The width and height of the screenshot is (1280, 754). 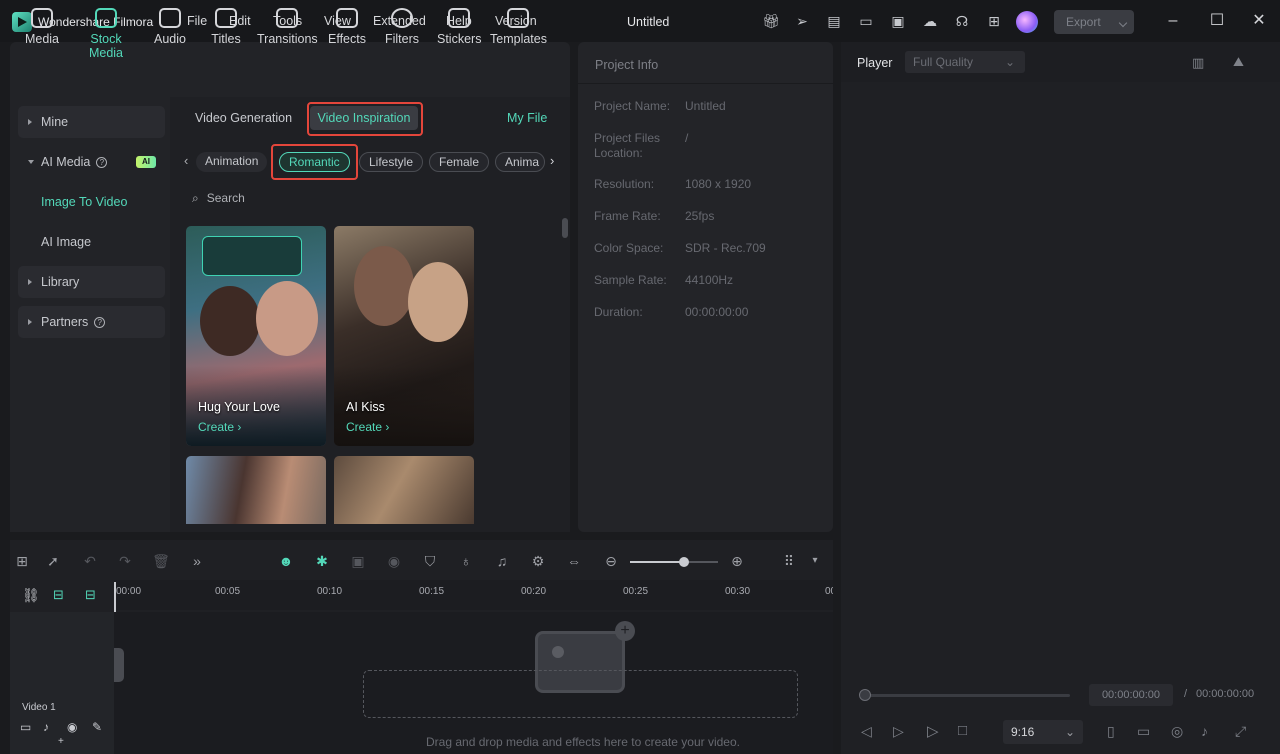 What do you see at coordinates (580, 694) in the screenshot?
I see `drop-zone` at bounding box center [580, 694].